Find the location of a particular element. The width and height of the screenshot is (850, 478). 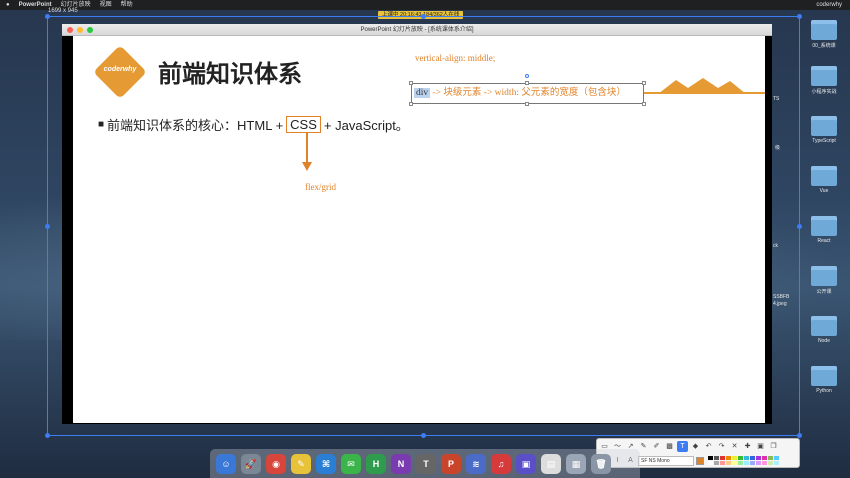

desktop-label-partial: TS is located at coordinates (776, 99).